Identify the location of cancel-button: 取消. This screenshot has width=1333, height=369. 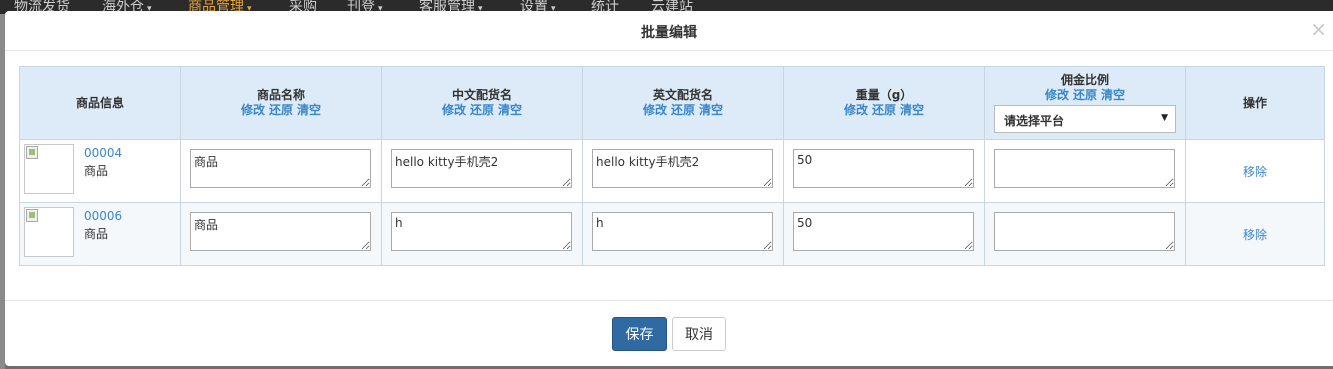
(699, 334).